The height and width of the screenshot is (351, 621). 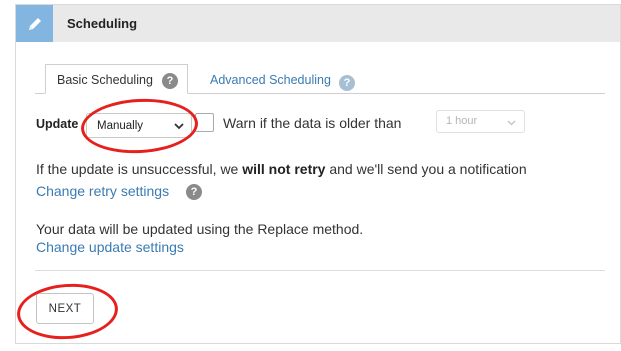 I want to click on change-retry-settings-link: Change retry settings, so click(x=102, y=191).